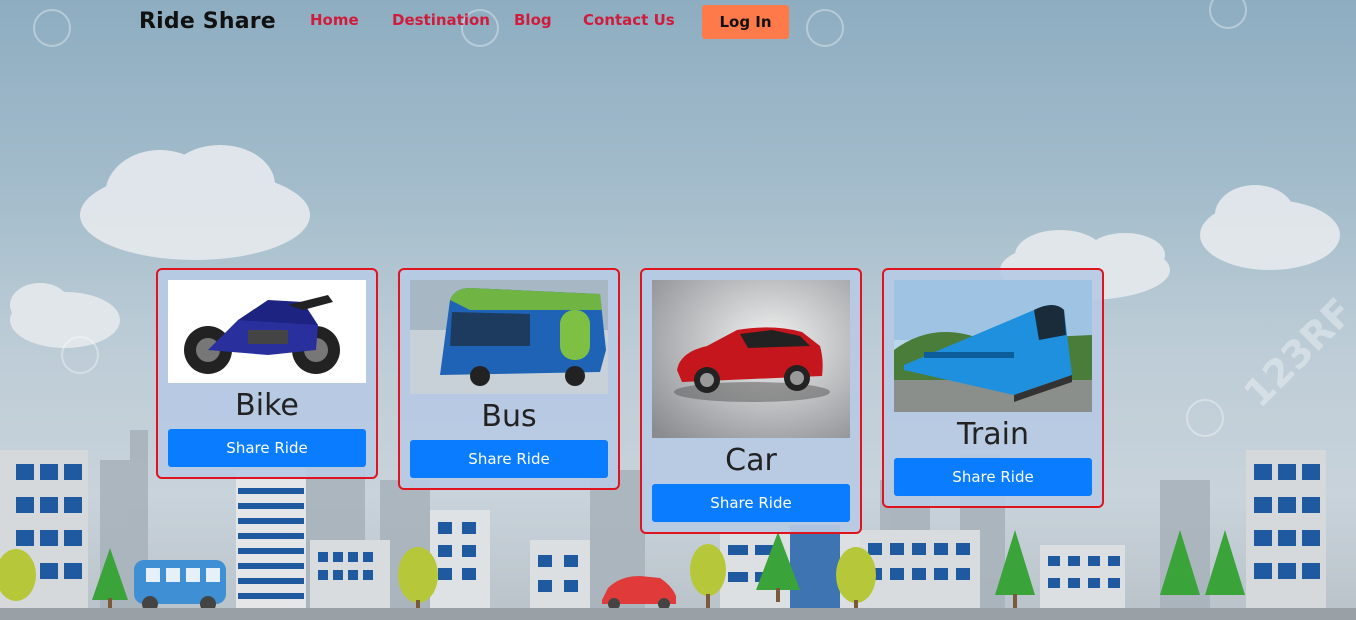 The height and width of the screenshot is (620, 1356). Describe the element at coordinates (1295, 353) in the screenshot. I see `watermark-text: 123RF` at that location.